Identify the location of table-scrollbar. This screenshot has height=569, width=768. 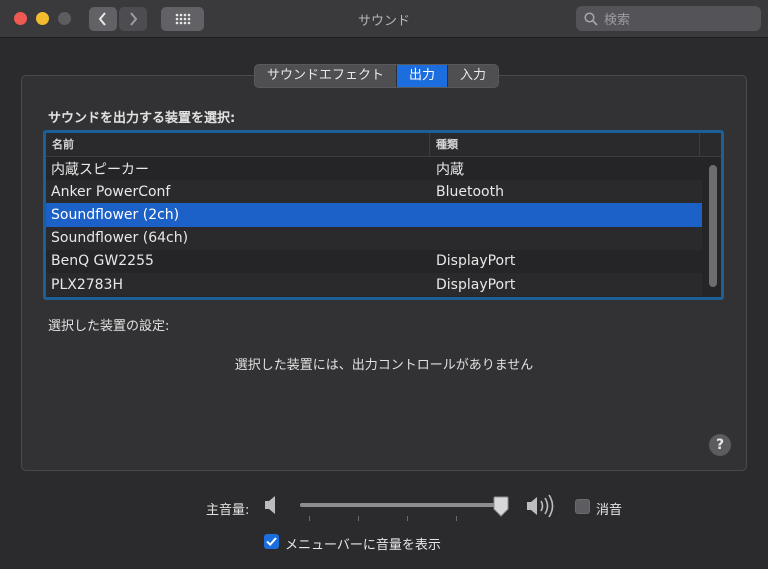
(713, 226).